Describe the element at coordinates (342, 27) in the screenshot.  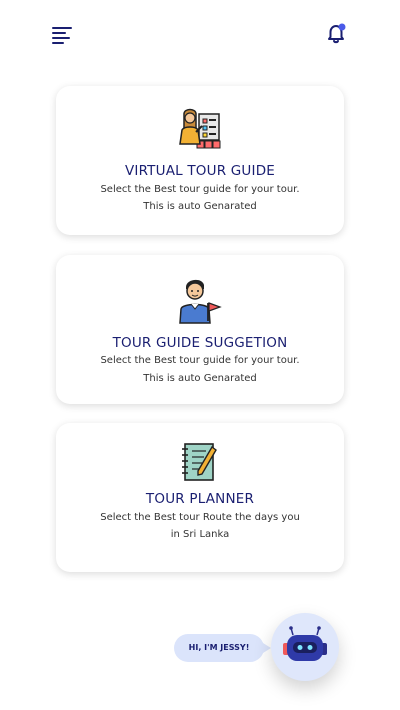
I see `notification-dot` at that location.